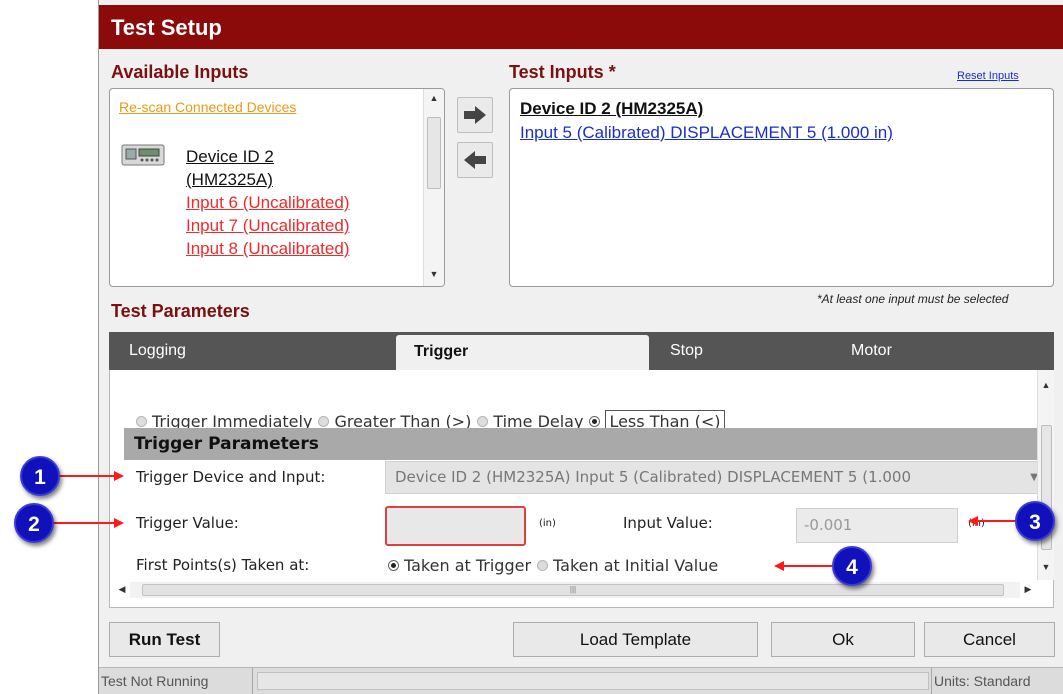  I want to click on callout-4: 4, so click(852, 566).